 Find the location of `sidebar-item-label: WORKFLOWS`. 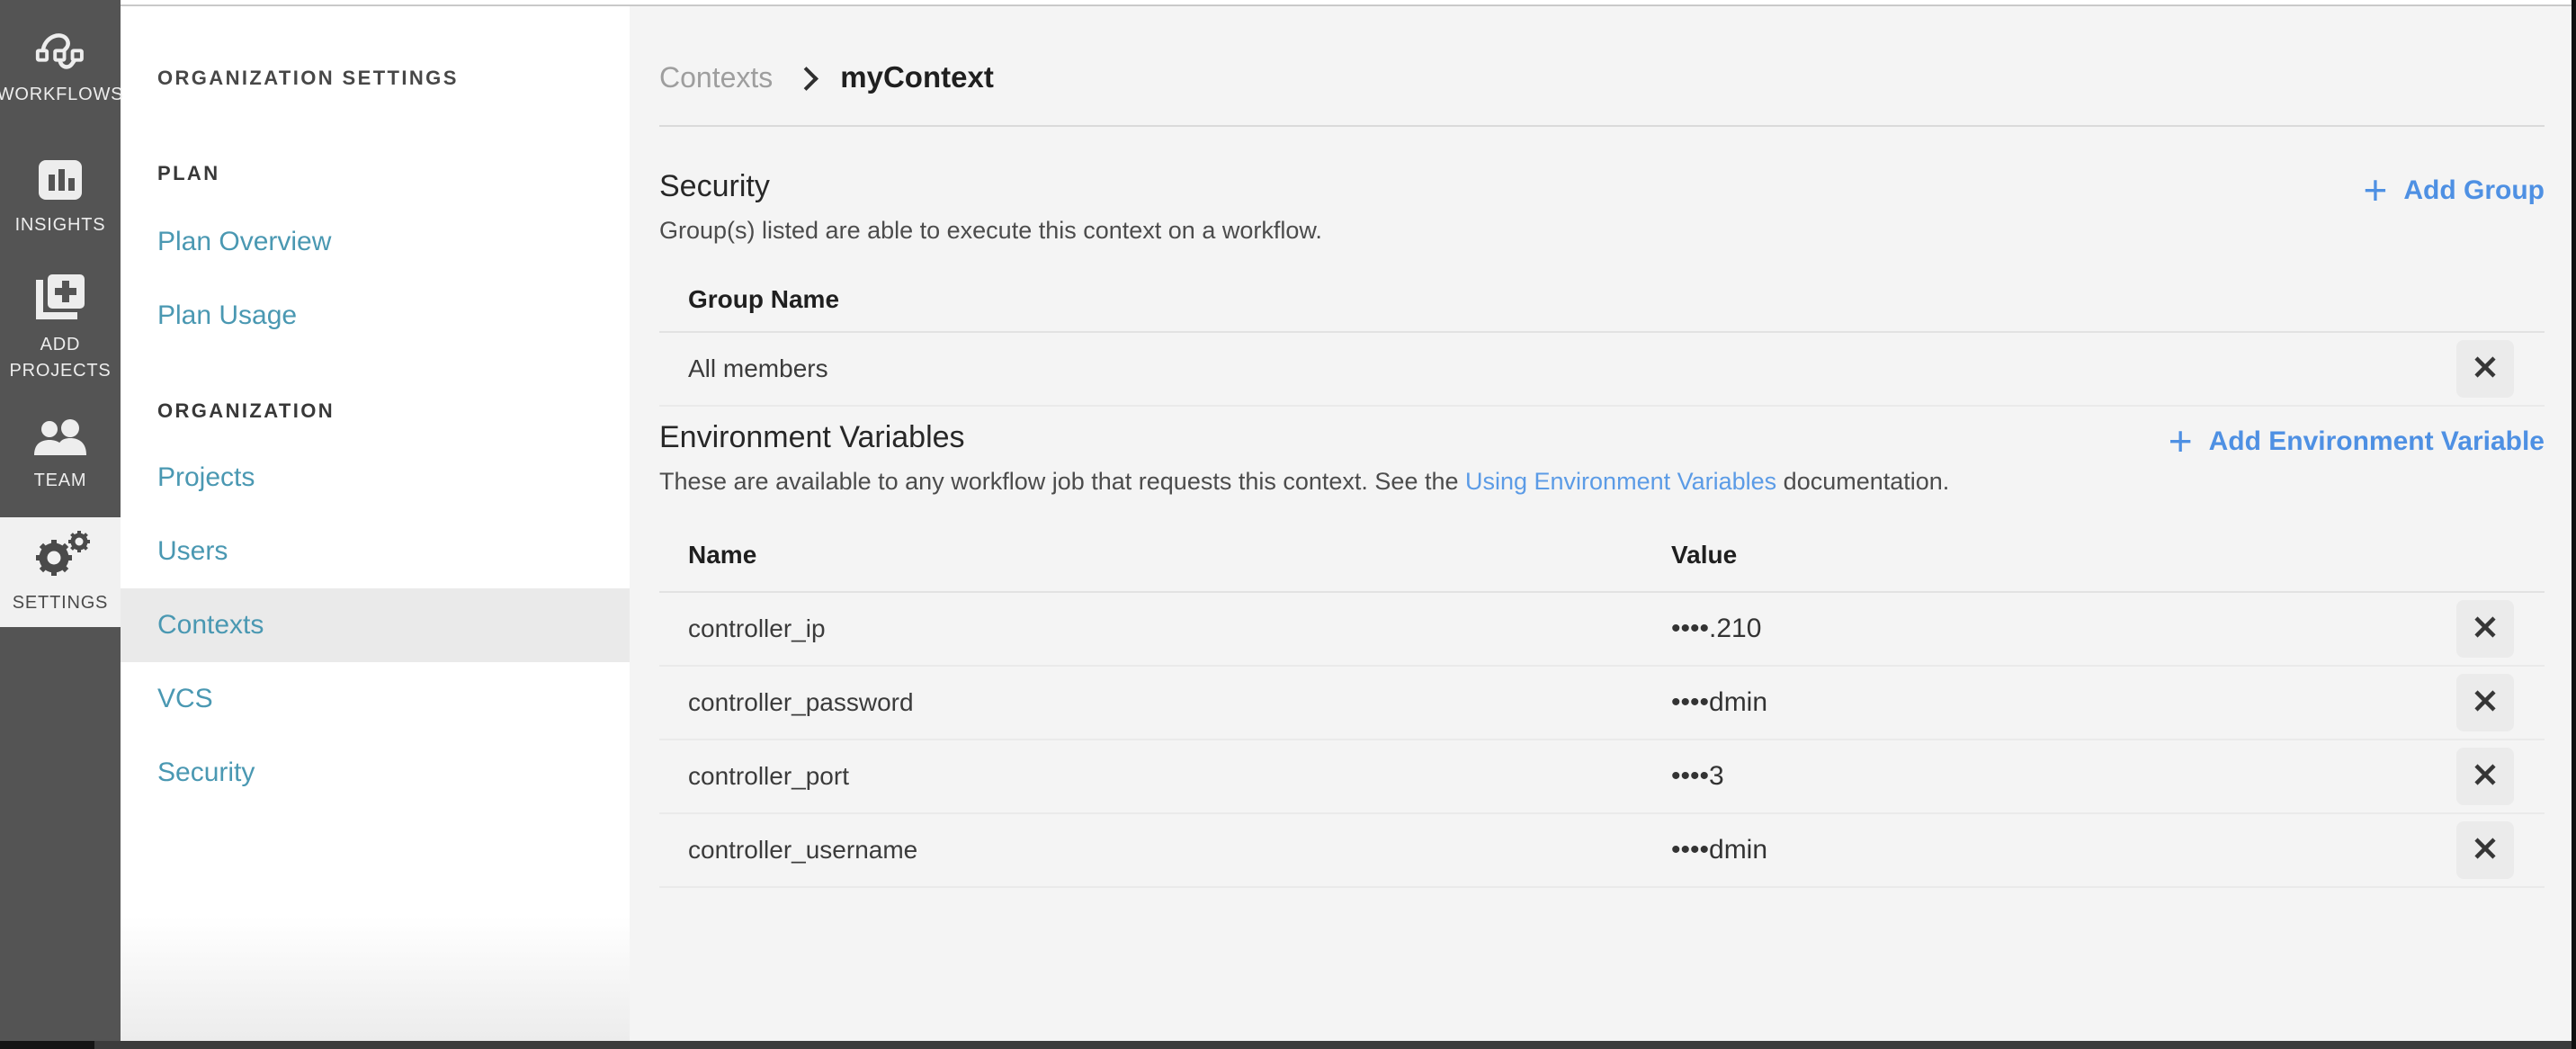

sidebar-item-label: WORKFLOWS is located at coordinates (62, 94).